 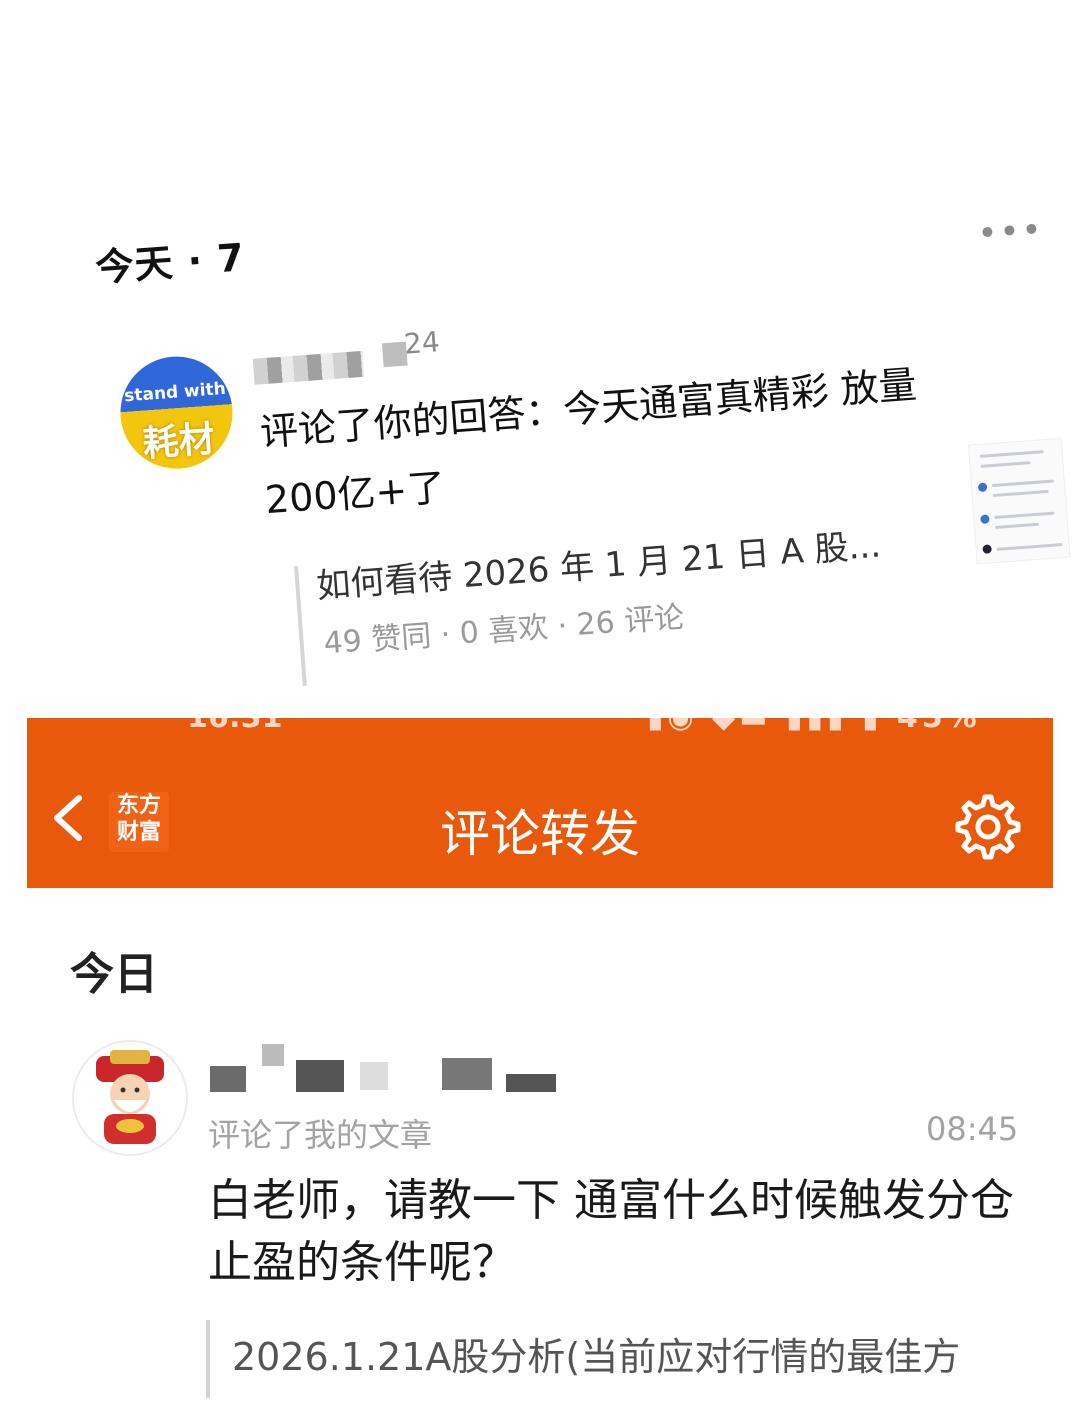 What do you see at coordinates (988, 827) in the screenshot?
I see `gear-icon` at bounding box center [988, 827].